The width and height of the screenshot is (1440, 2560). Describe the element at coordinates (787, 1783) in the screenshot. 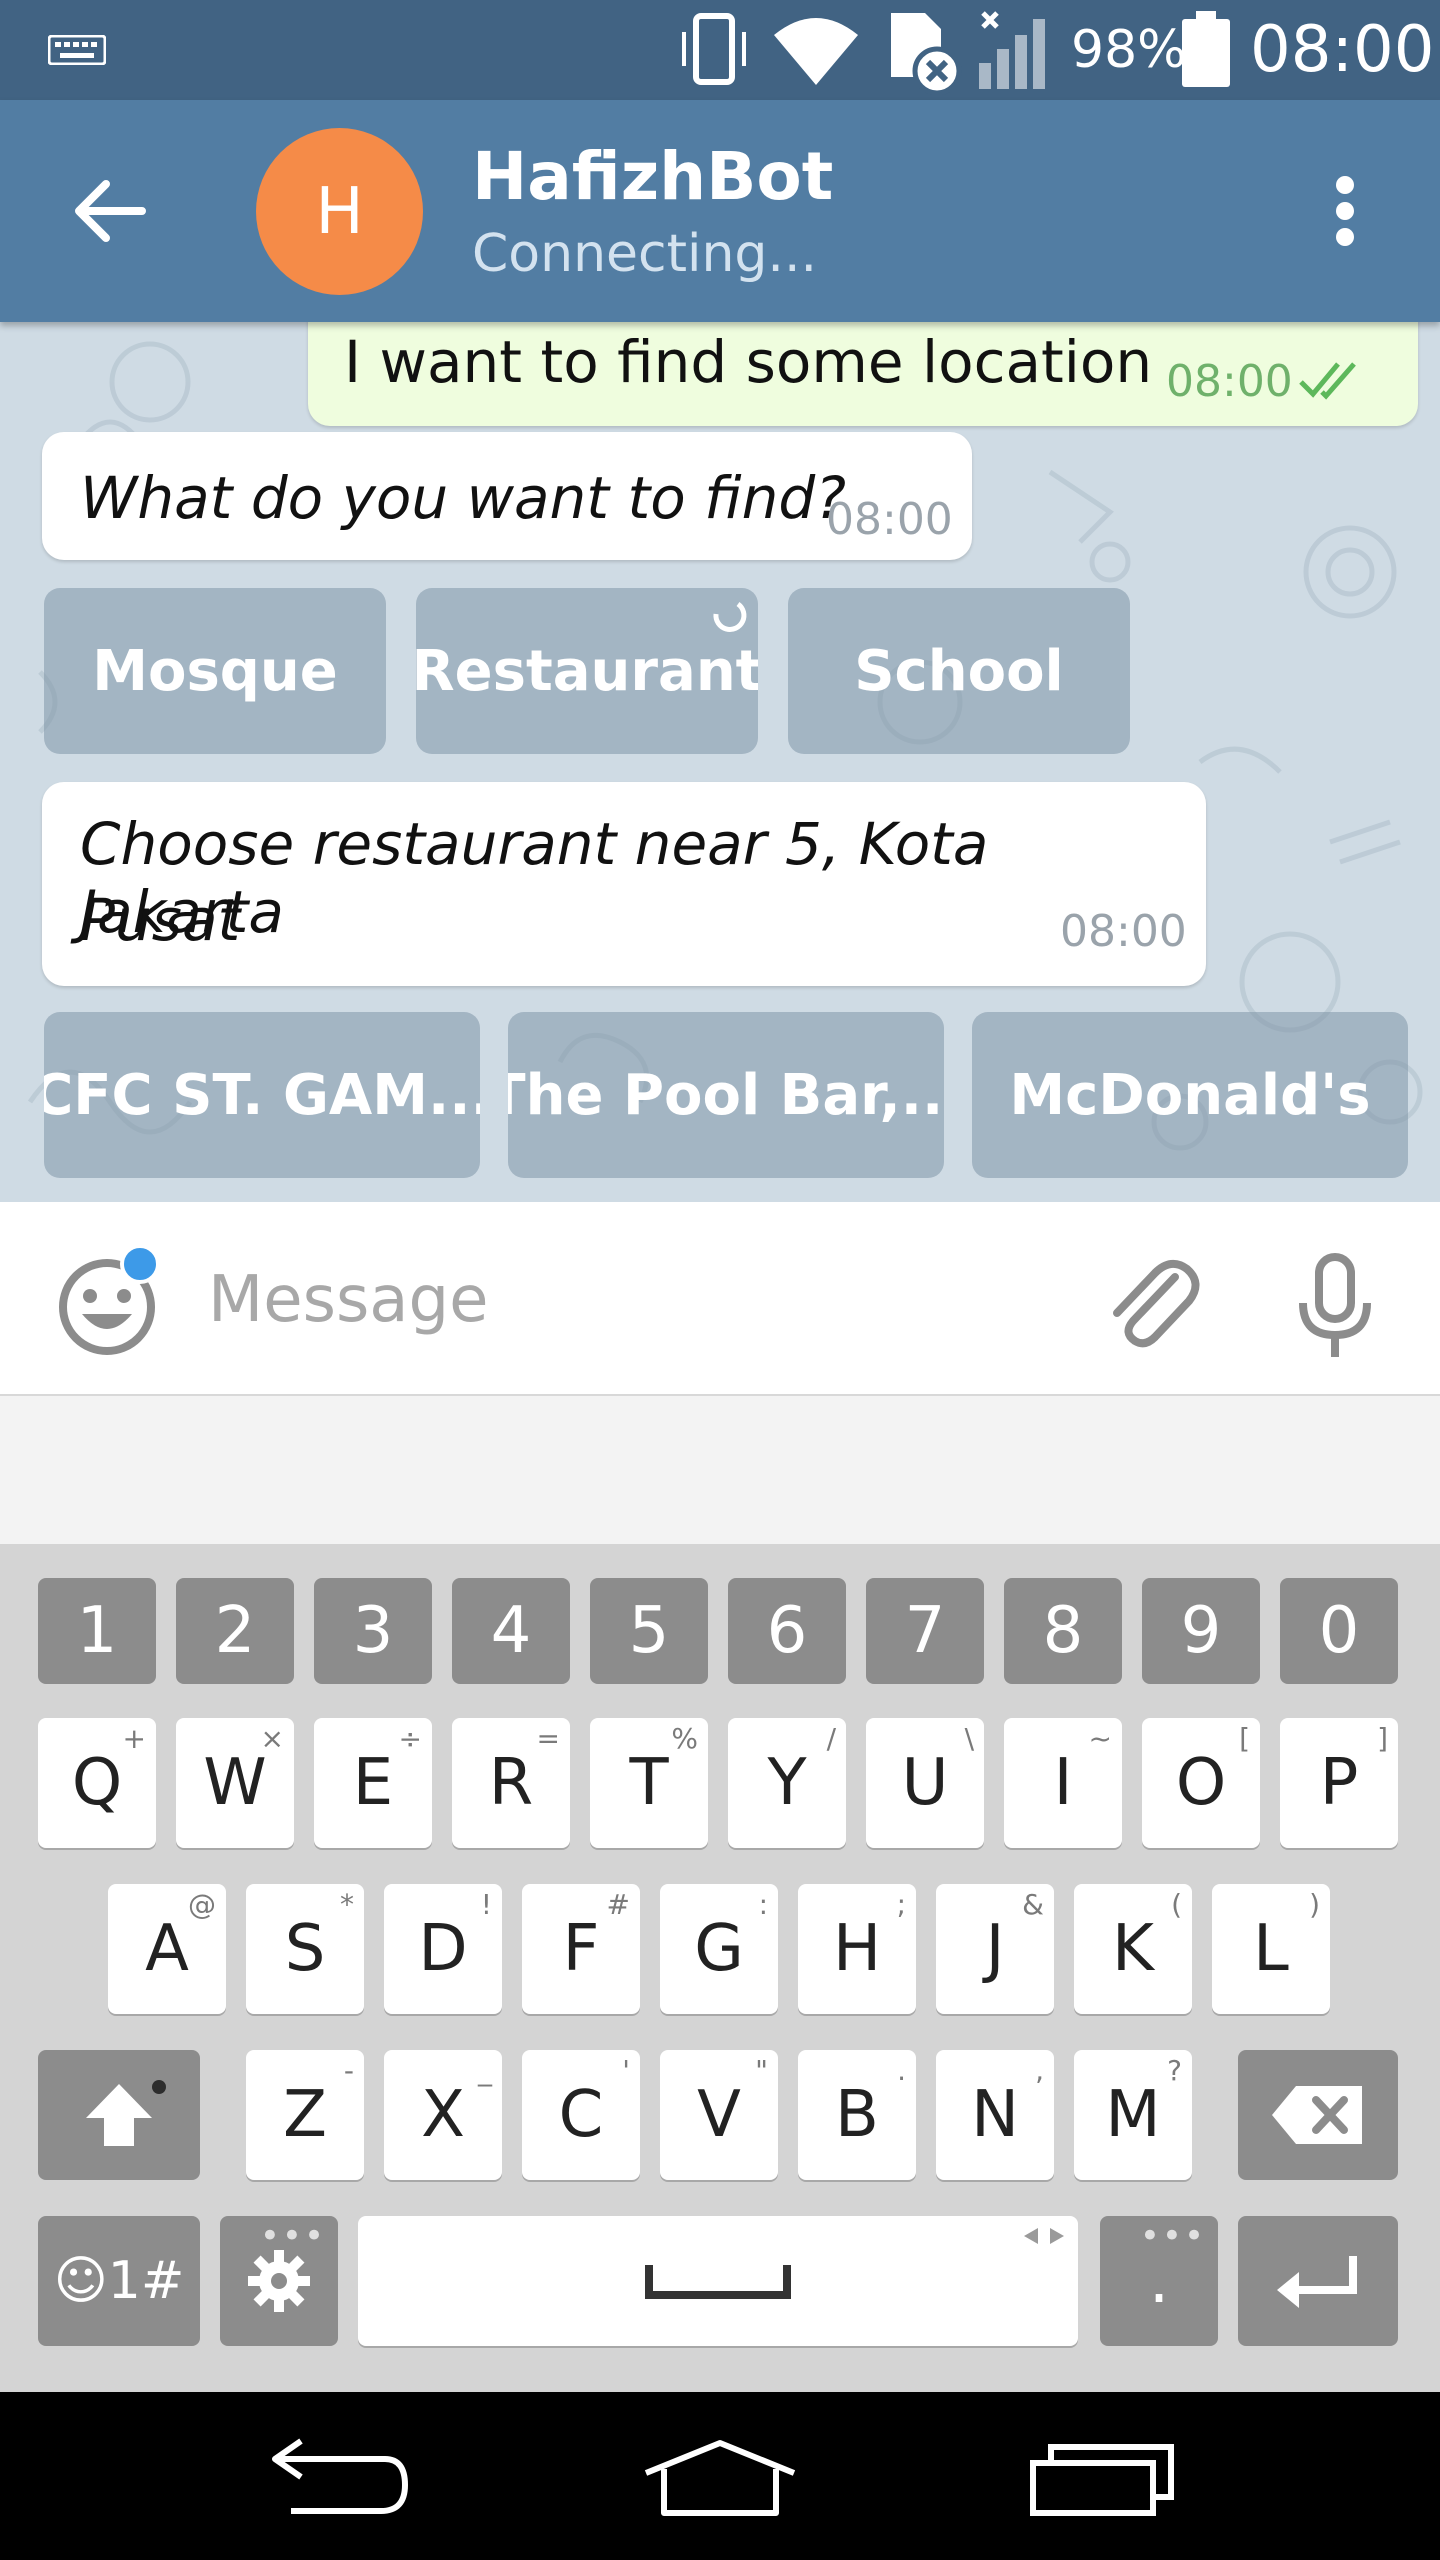

I see `key-y: Y /` at that location.